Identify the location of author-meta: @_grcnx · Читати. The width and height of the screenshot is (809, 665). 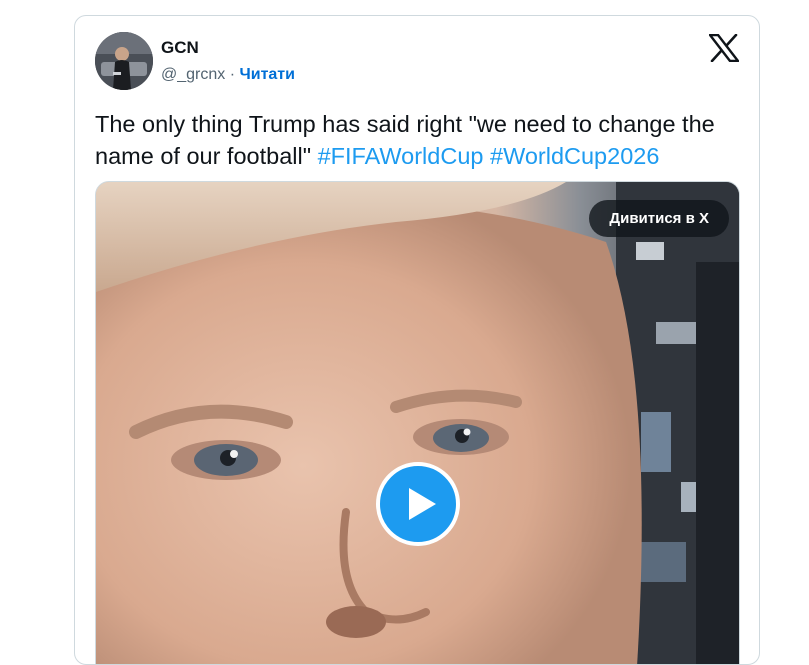
(228, 75).